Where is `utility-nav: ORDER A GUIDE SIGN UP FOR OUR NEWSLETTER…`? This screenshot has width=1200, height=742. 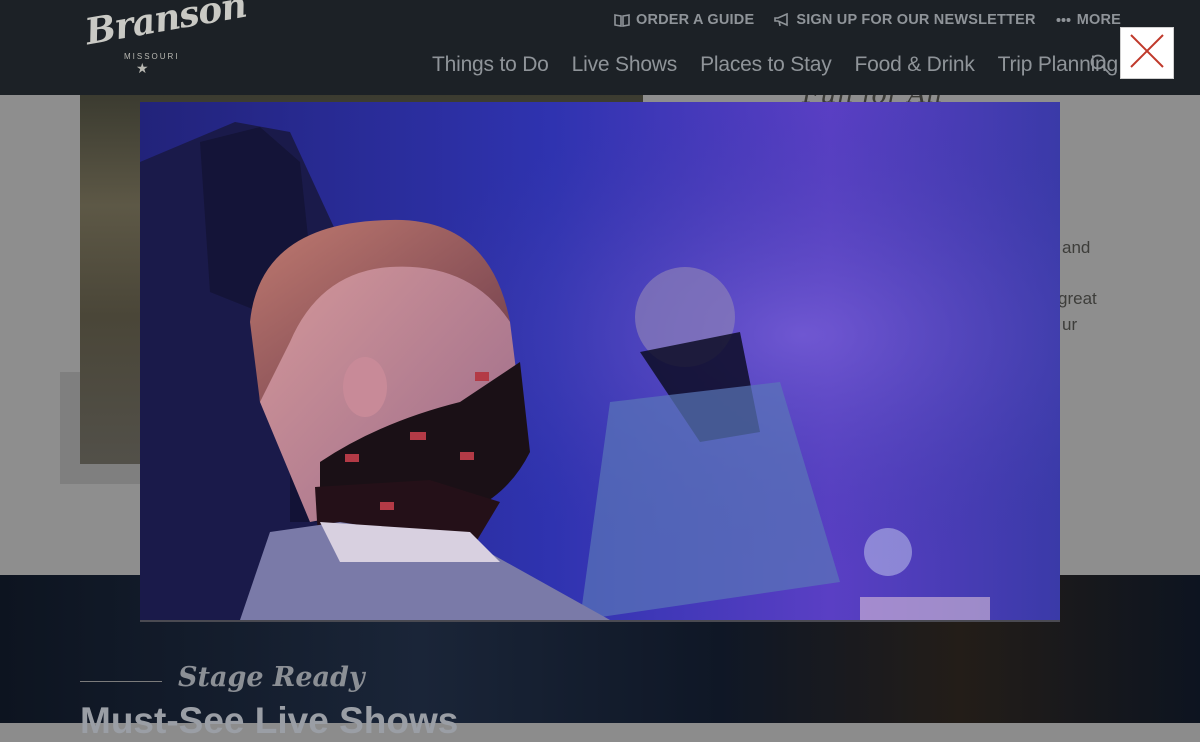 utility-nav: ORDER A GUIDE SIGN UP FOR OUR NEWSLETTER… is located at coordinates (867, 20).